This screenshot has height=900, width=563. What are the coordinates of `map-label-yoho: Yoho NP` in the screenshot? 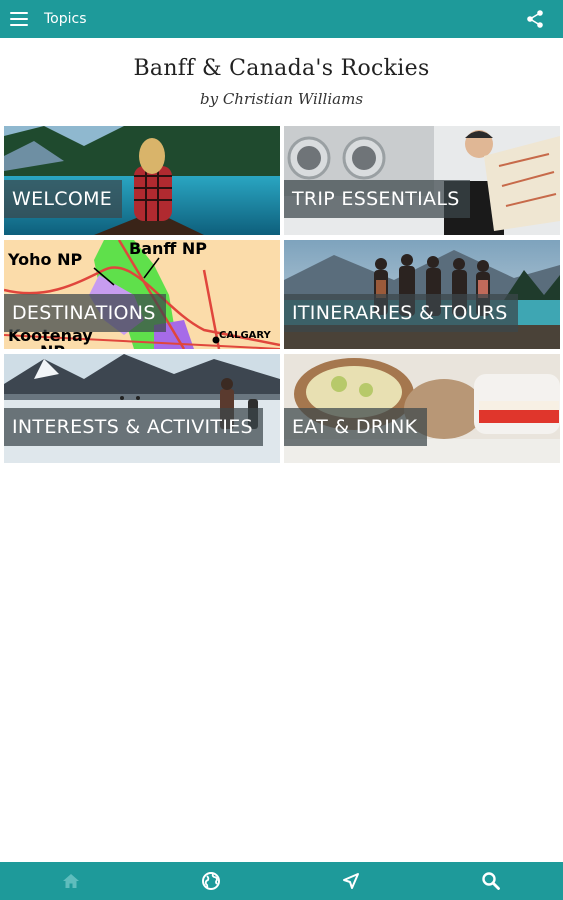 It's located at (44, 259).